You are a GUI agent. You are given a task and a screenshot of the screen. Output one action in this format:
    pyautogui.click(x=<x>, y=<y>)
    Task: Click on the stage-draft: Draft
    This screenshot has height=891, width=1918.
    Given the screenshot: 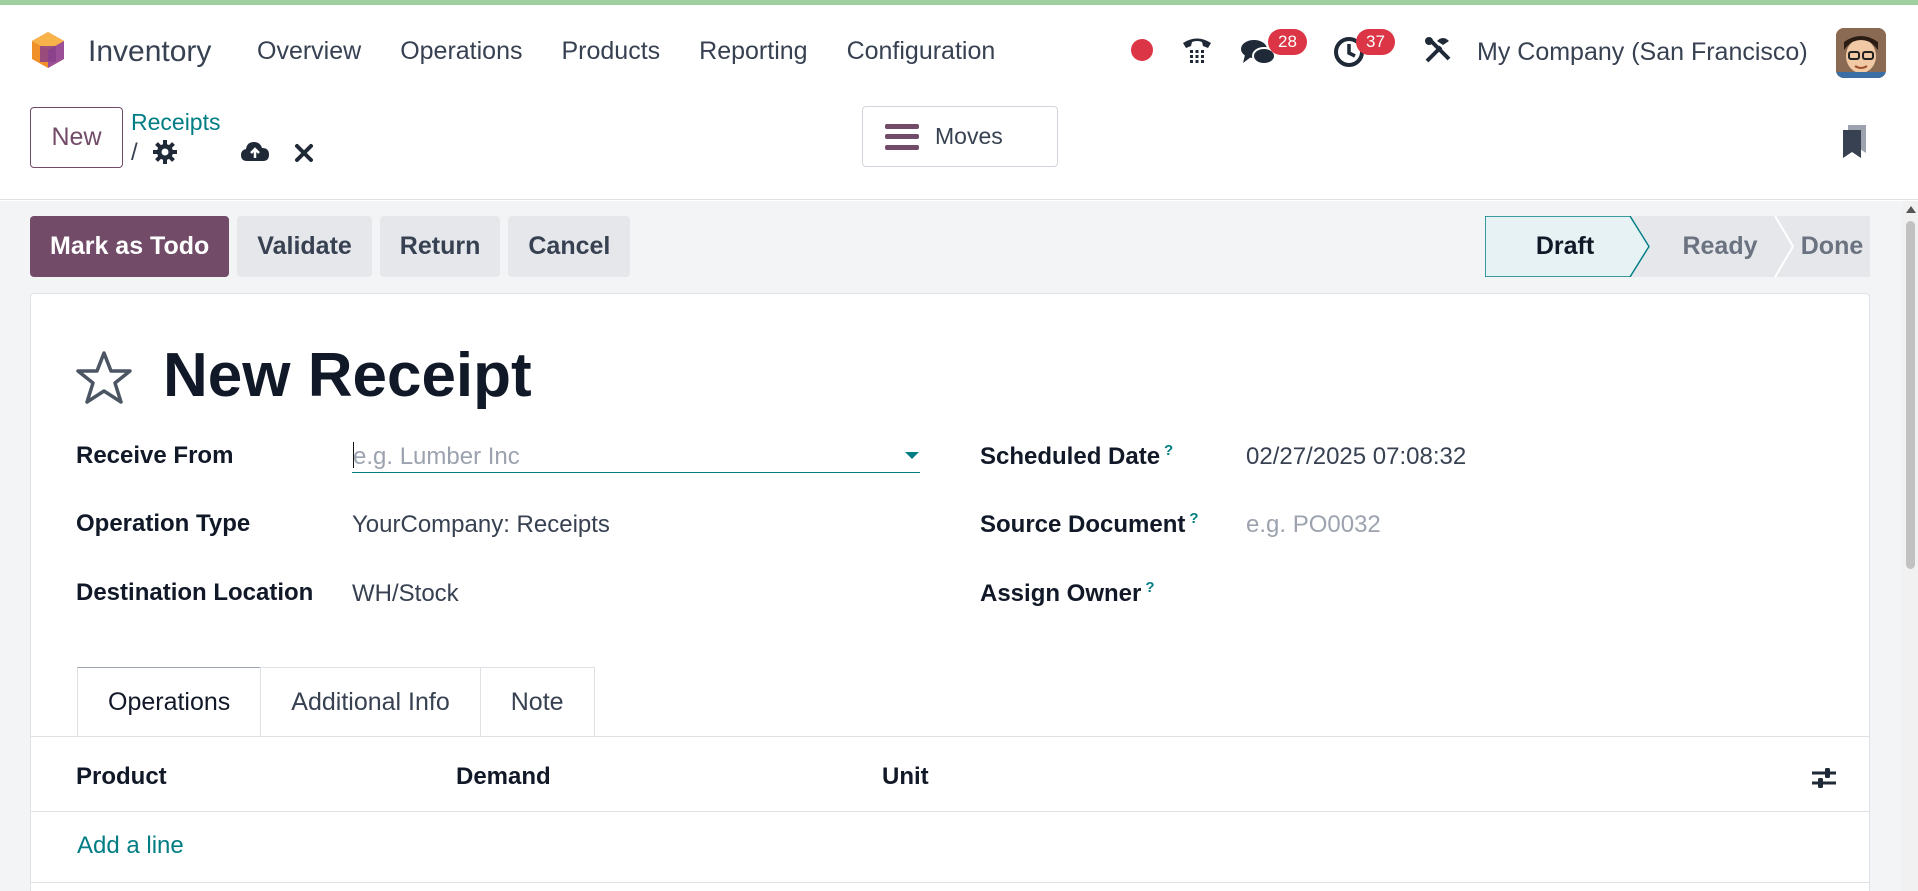 What is the action you would take?
    pyautogui.click(x=1565, y=246)
    